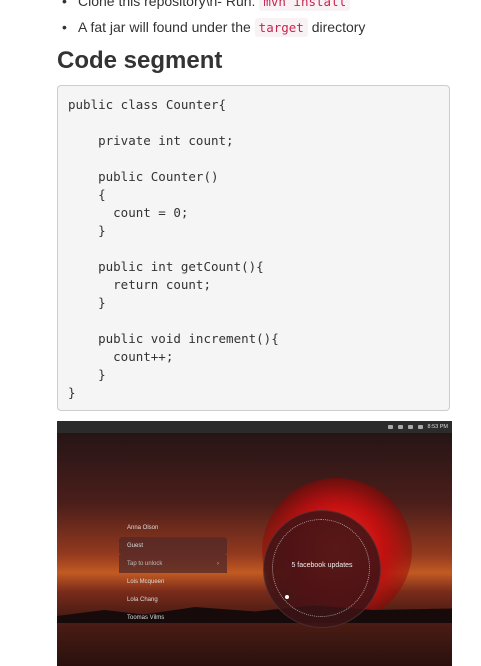 The image size is (481, 666). Describe the element at coordinates (142, 600) in the screenshot. I see `user-lola-chang: Lola Chang` at that location.